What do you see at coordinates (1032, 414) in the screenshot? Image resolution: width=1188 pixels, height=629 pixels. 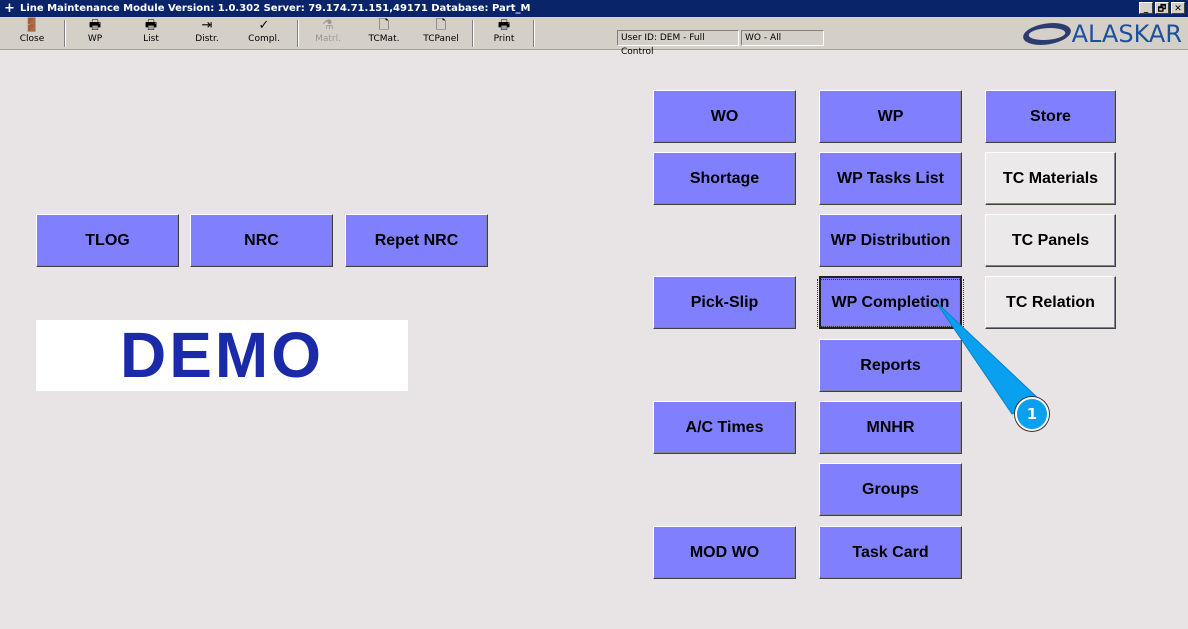 I see `callout-badge: 1` at bounding box center [1032, 414].